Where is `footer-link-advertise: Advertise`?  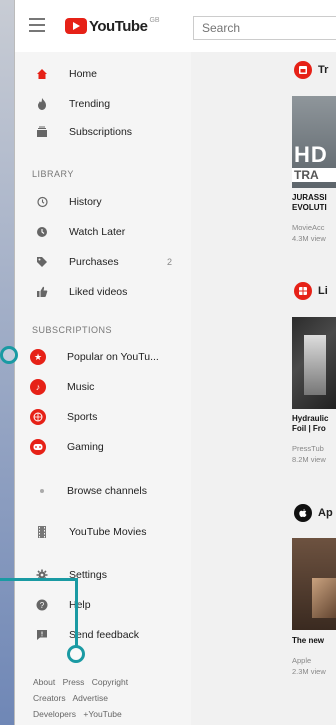
footer-link-advertise: Advertise is located at coordinates (90, 698).